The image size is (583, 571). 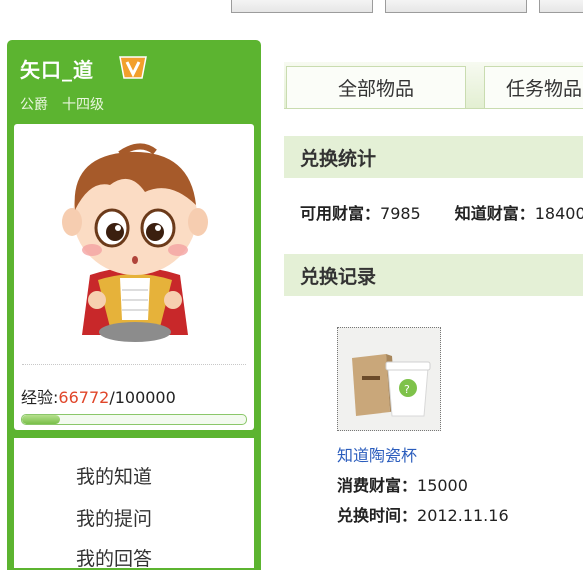 I want to click on tab-task-items: 任务物品, so click(x=533, y=87).